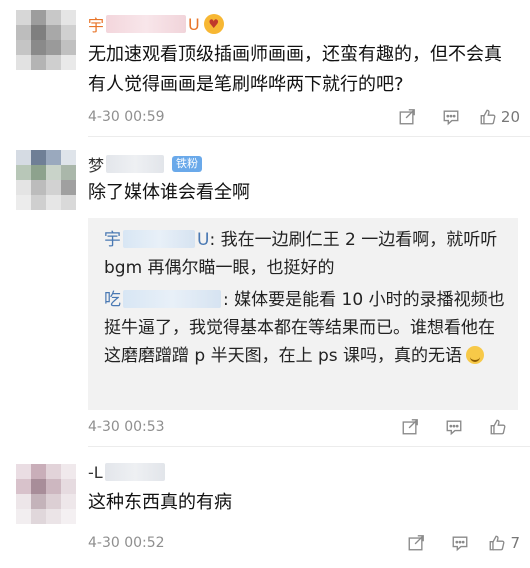  I want to click on username: 宇 U ♥, so click(156, 24).